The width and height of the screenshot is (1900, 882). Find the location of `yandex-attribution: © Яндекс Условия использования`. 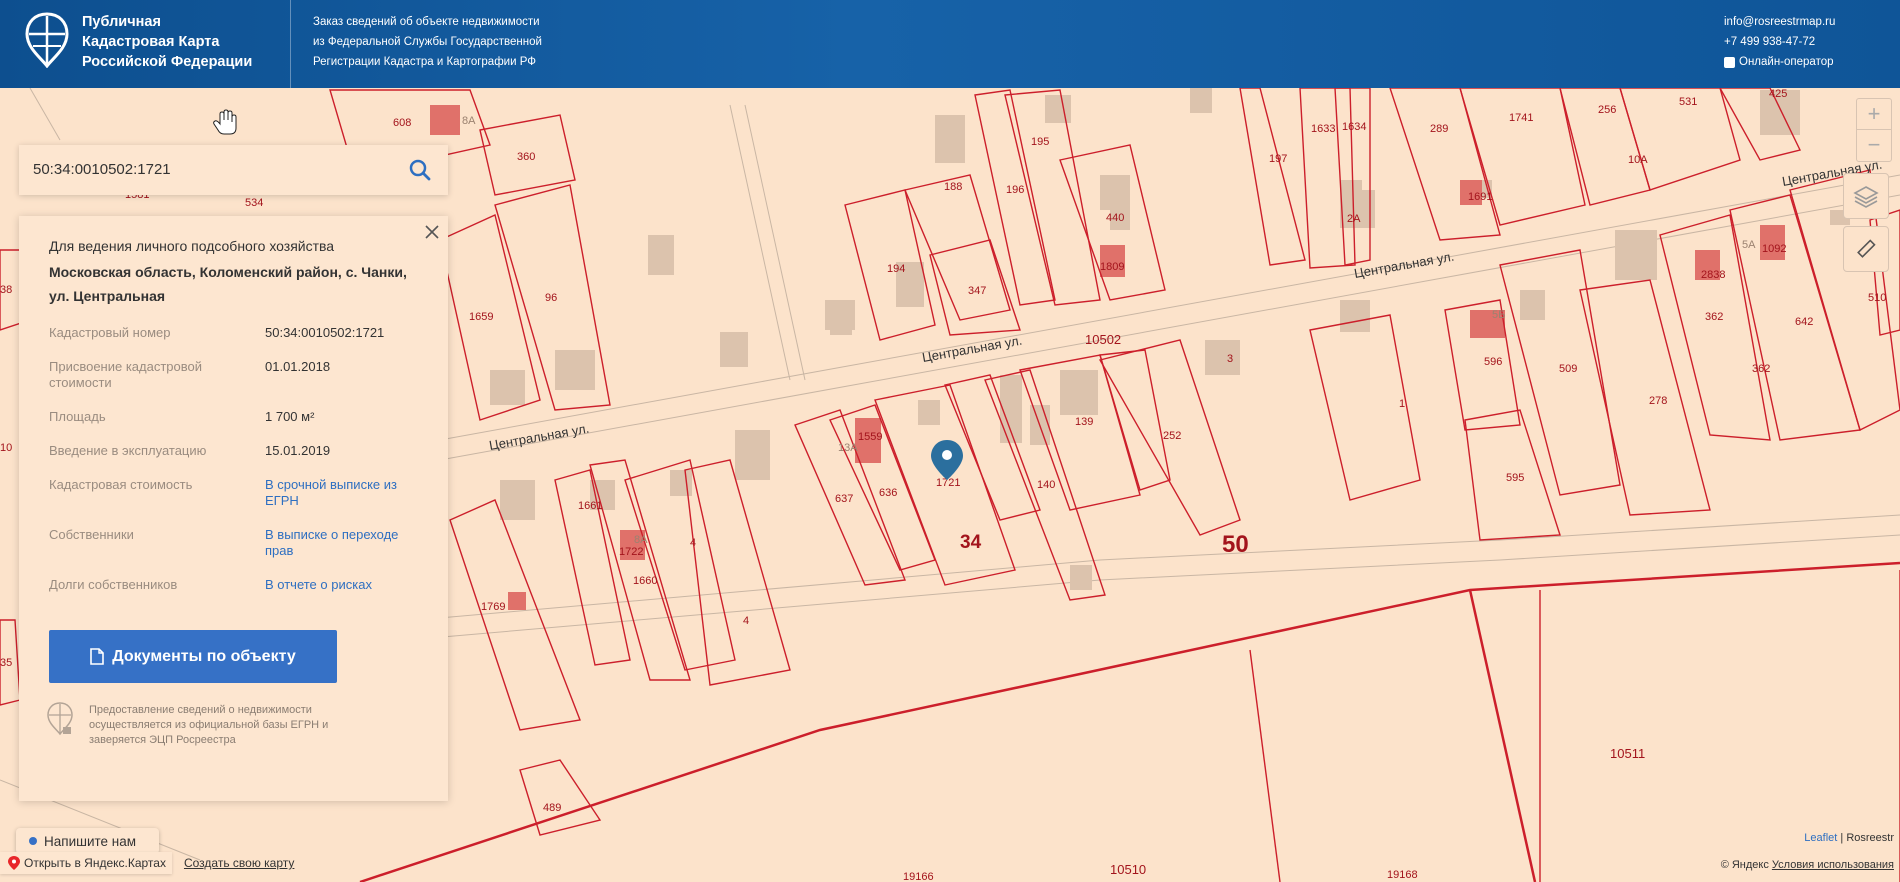

yandex-attribution: © Яндекс Условия использования is located at coordinates (1807, 865).